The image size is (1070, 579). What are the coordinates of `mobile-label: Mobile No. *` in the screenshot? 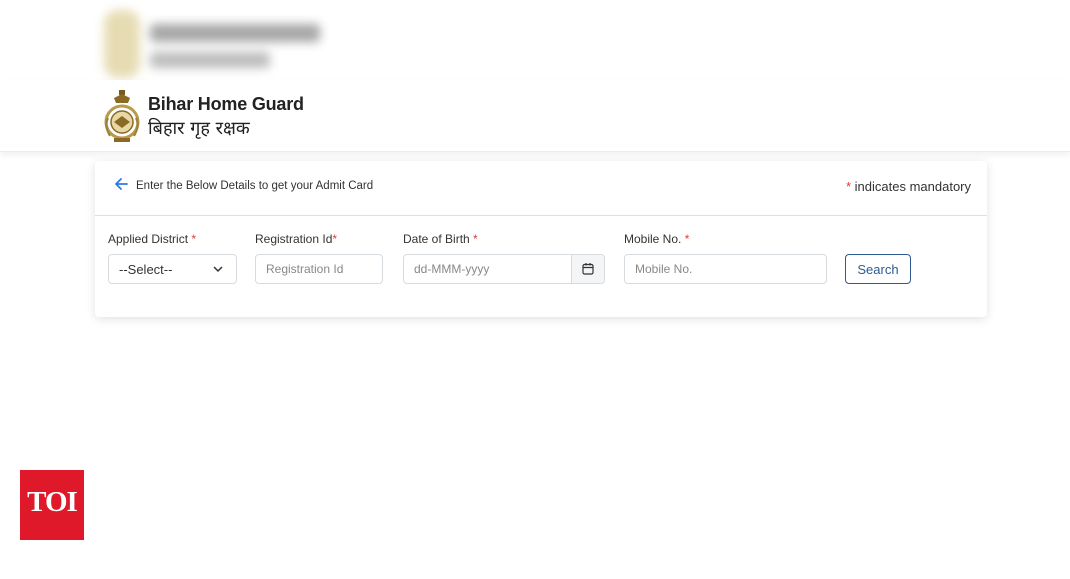 It's located at (656, 239).